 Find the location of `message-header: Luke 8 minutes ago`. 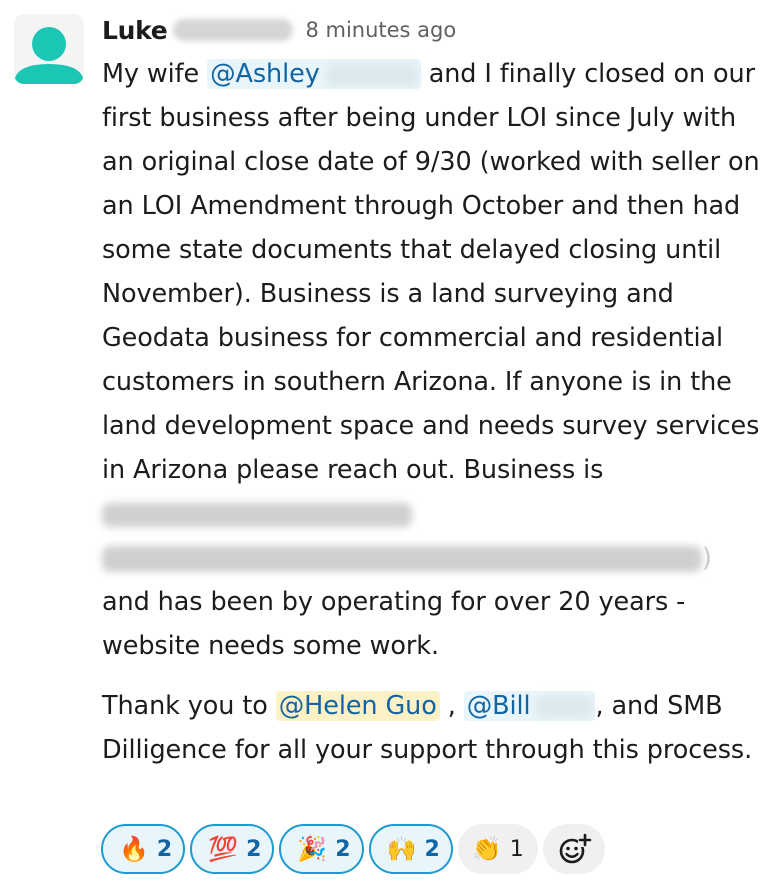

message-header: Luke 8 minutes ago is located at coordinates (432, 30).